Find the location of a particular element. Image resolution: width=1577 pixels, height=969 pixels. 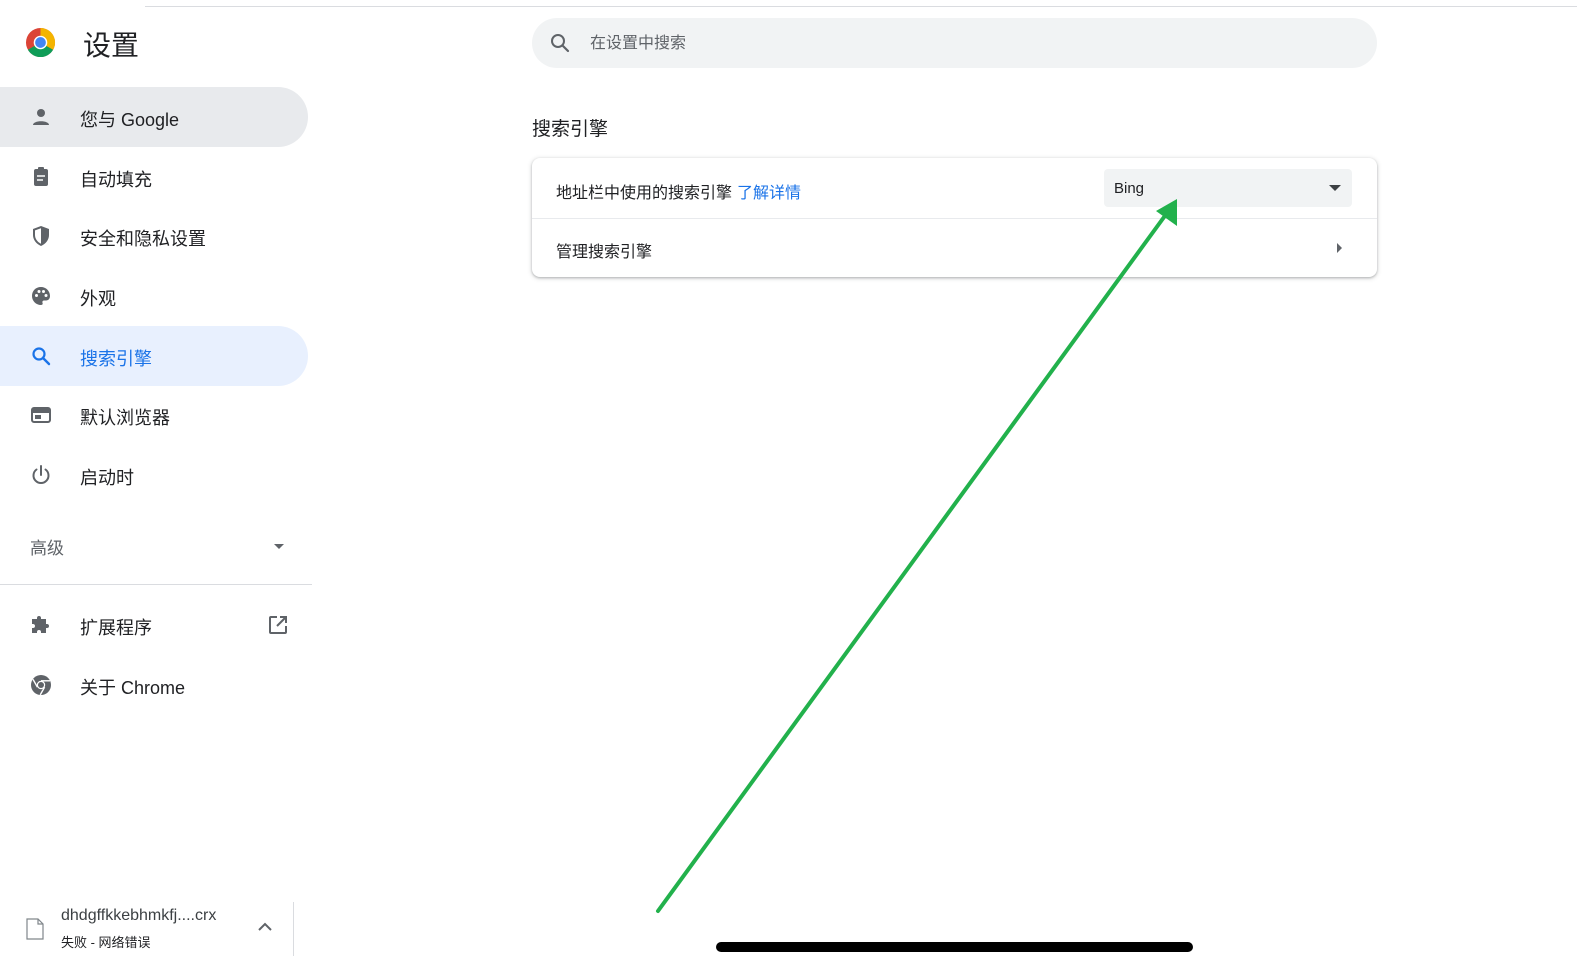

chrome-outline-icon is located at coordinates (41, 685).